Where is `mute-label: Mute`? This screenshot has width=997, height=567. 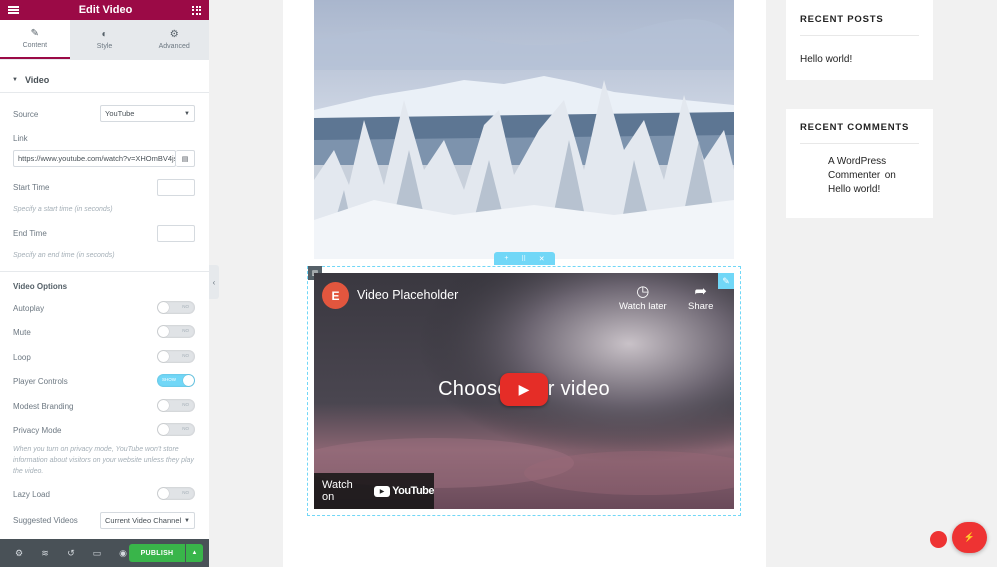 mute-label: Mute is located at coordinates (22, 332).